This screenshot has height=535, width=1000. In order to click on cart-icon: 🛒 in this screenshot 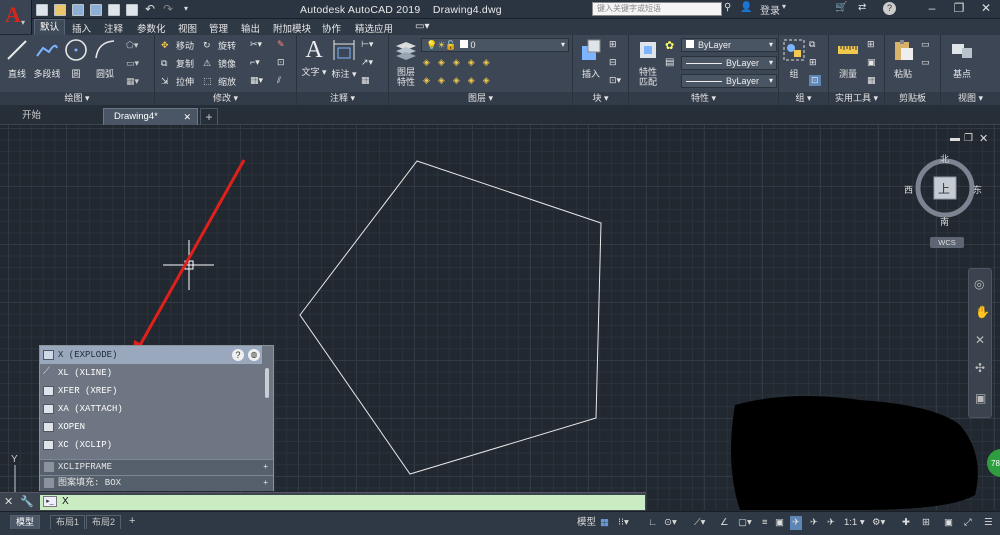, I will do `click(841, 7)`.